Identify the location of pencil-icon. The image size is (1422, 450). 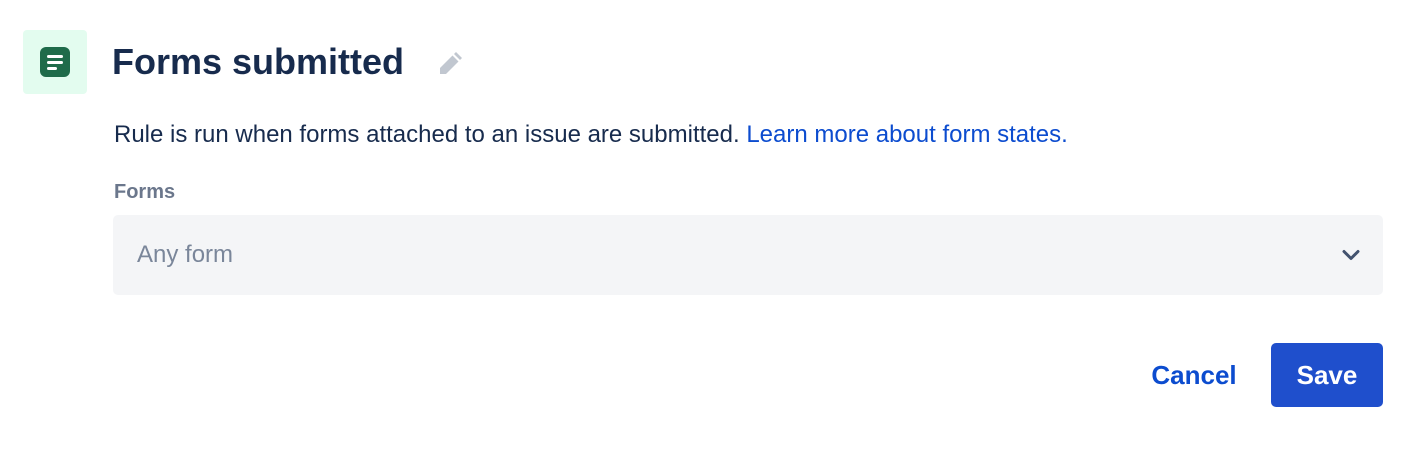
(451, 63).